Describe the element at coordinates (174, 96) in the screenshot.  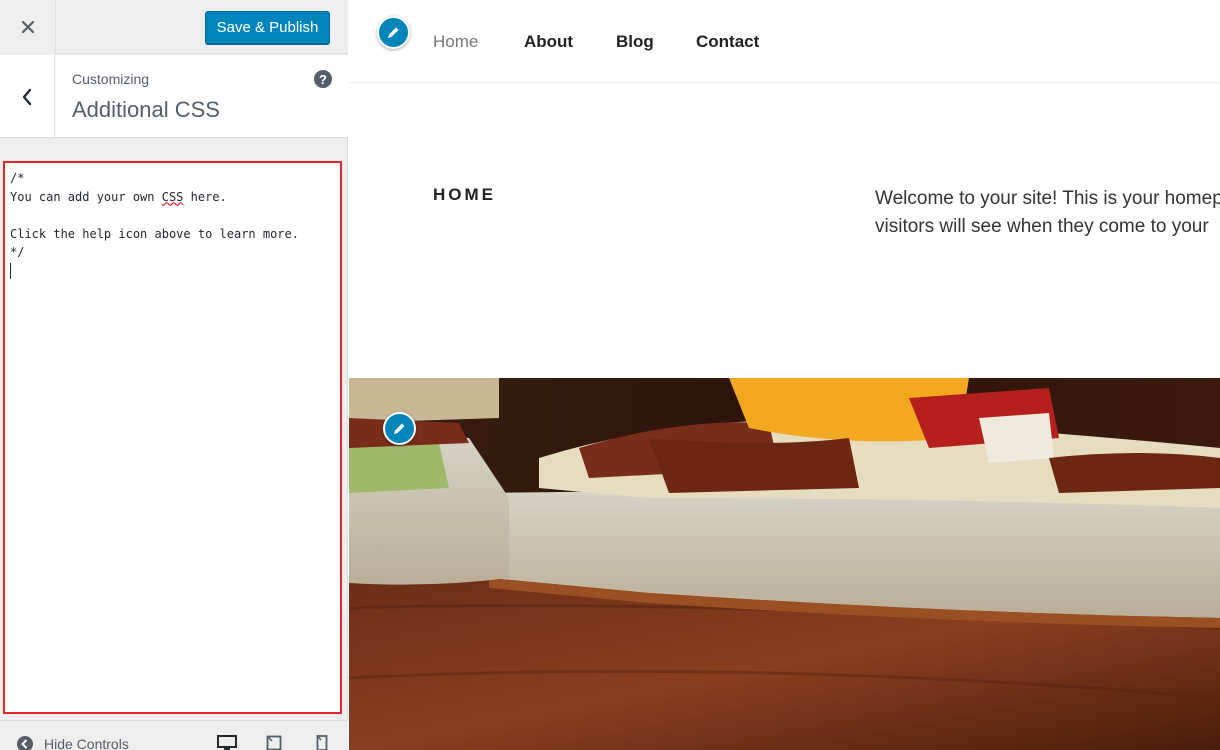
I see `section-header: Customizing Additional CSS ?` at that location.